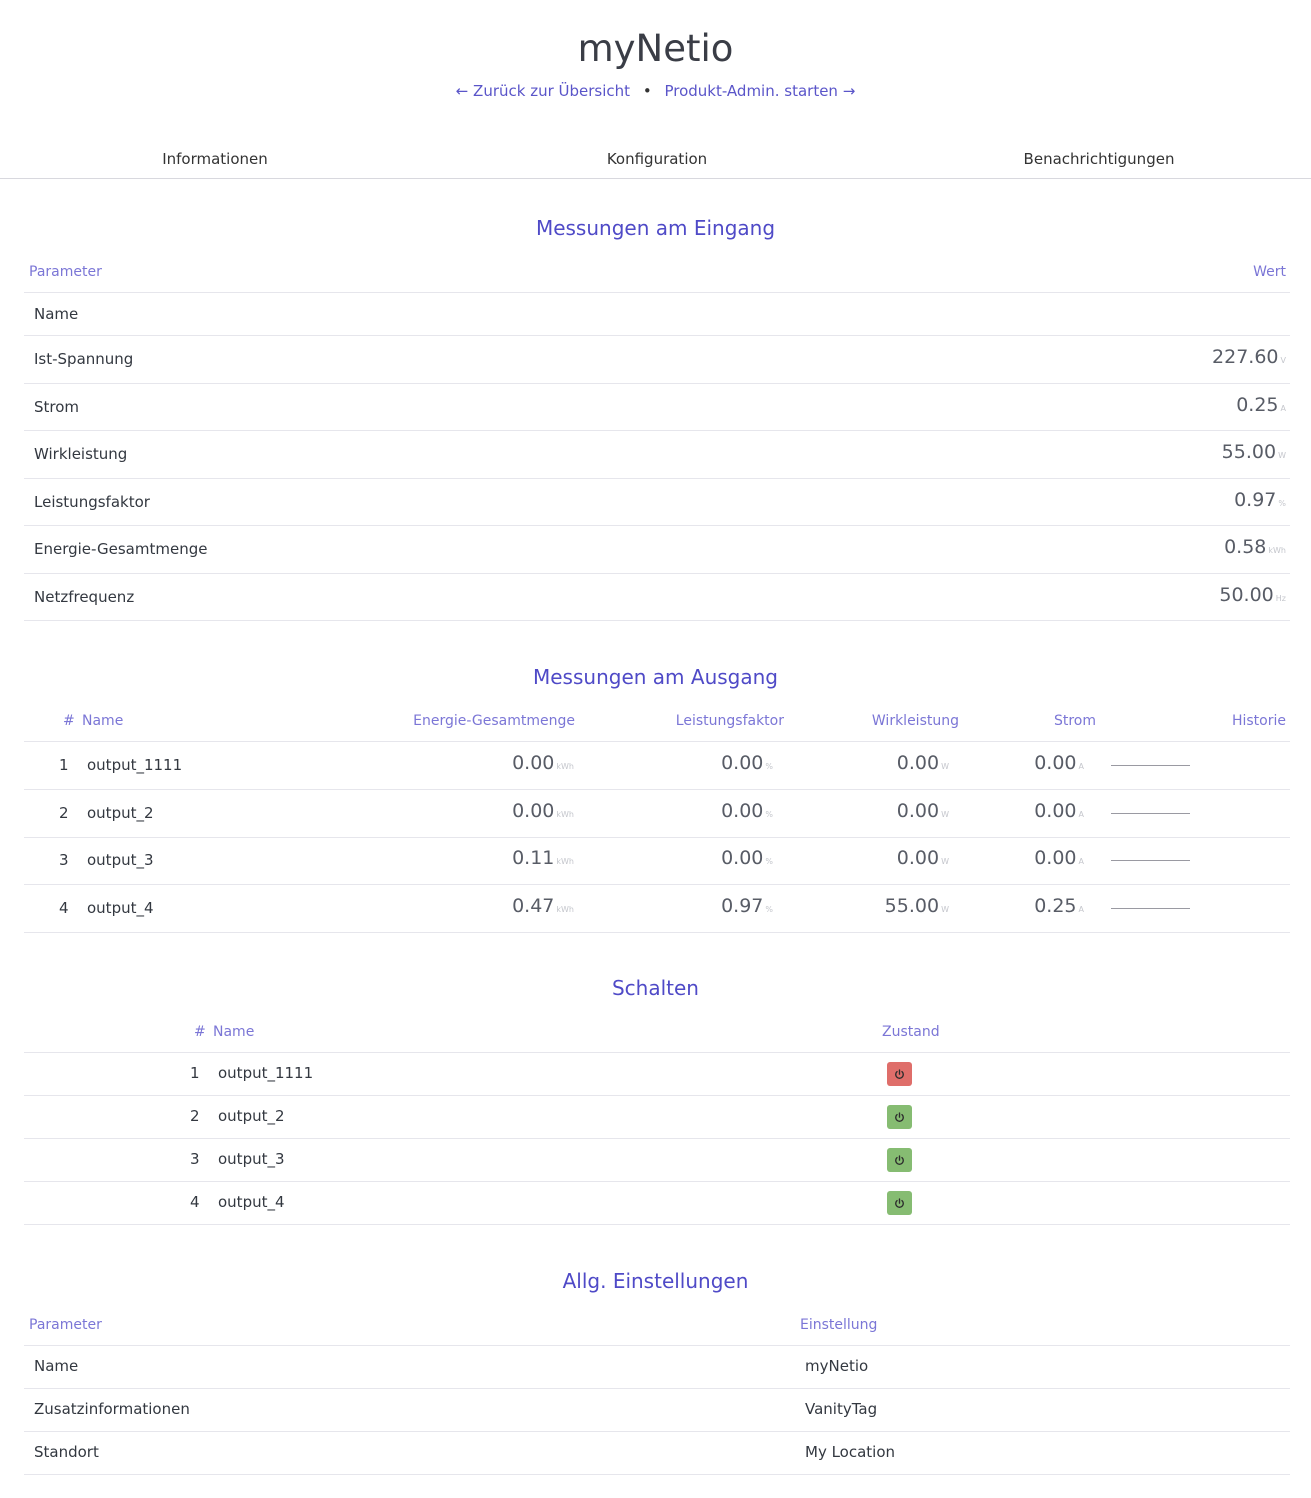 The image size is (1311, 1498). What do you see at coordinates (121, 549) in the screenshot?
I see `param-label: Energie-Gesamtmenge` at bounding box center [121, 549].